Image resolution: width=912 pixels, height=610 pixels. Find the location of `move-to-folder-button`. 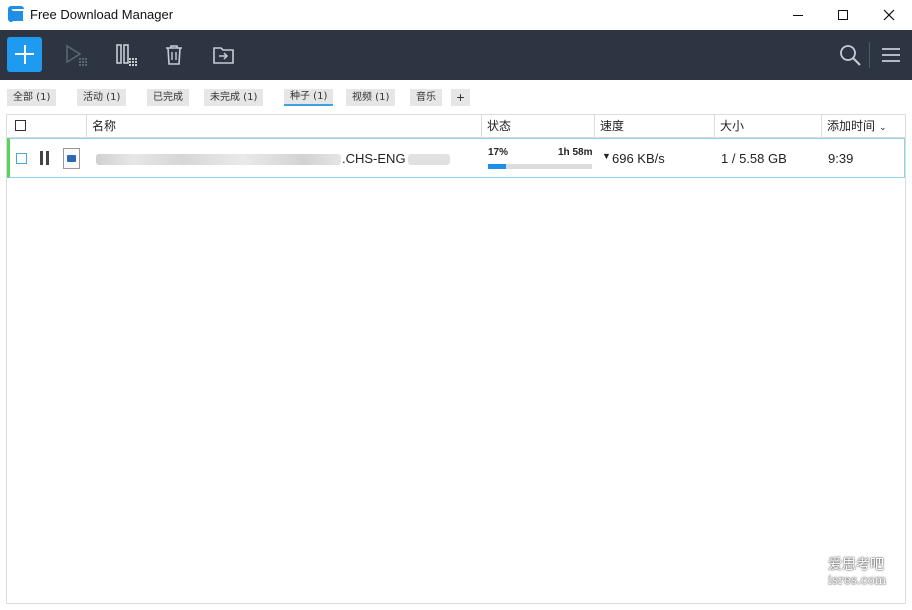

move-to-folder-button is located at coordinates (224, 55).